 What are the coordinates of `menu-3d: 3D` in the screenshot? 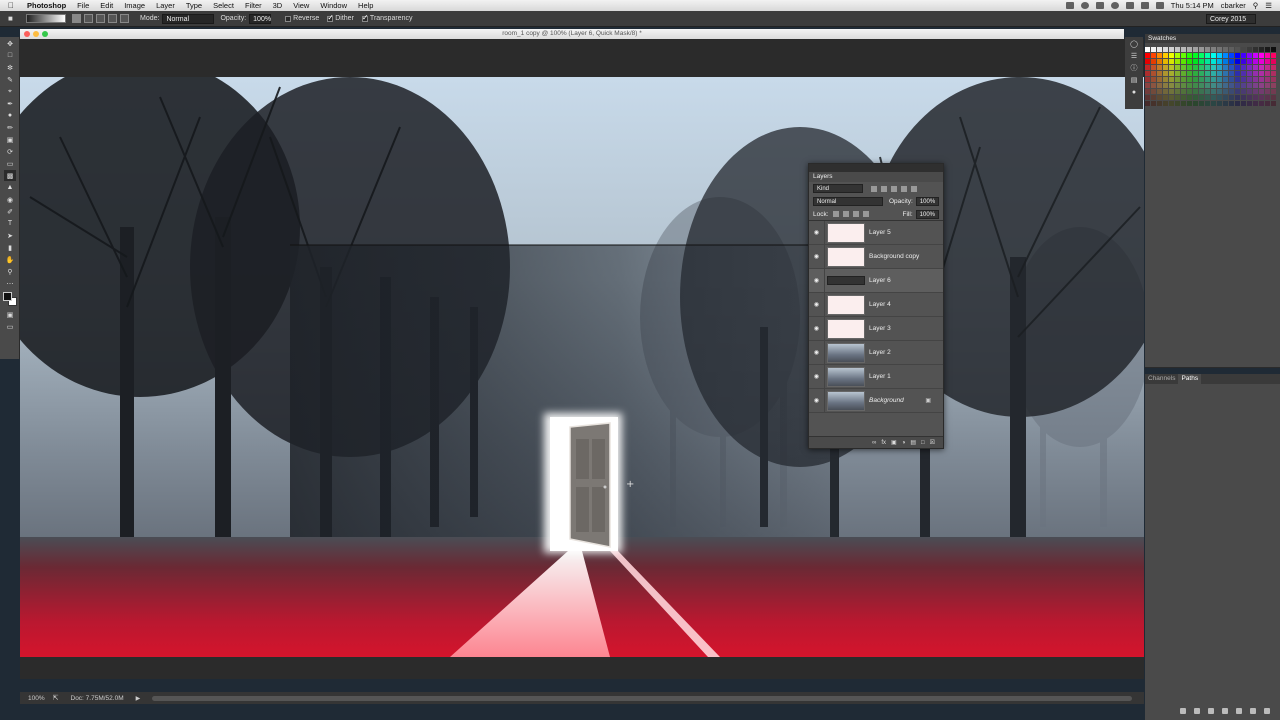 It's located at (278, 5).